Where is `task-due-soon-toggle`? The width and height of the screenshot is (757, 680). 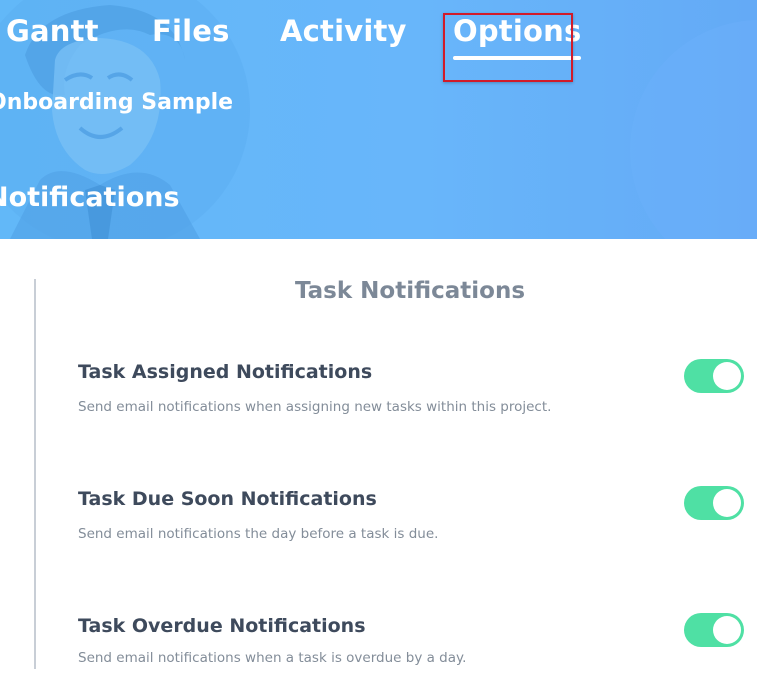 task-due-soon-toggle is located at coordinates (714, 503).